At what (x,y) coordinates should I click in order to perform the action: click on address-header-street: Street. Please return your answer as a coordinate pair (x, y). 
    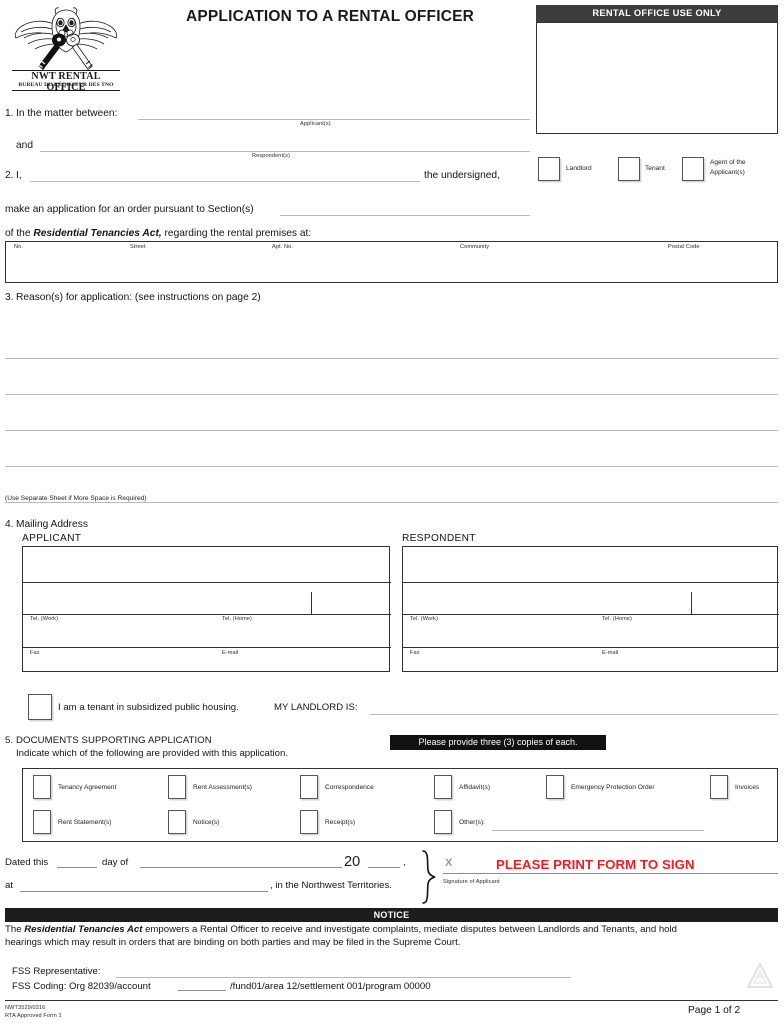
    Looking at the image, I should click on (138, 247).